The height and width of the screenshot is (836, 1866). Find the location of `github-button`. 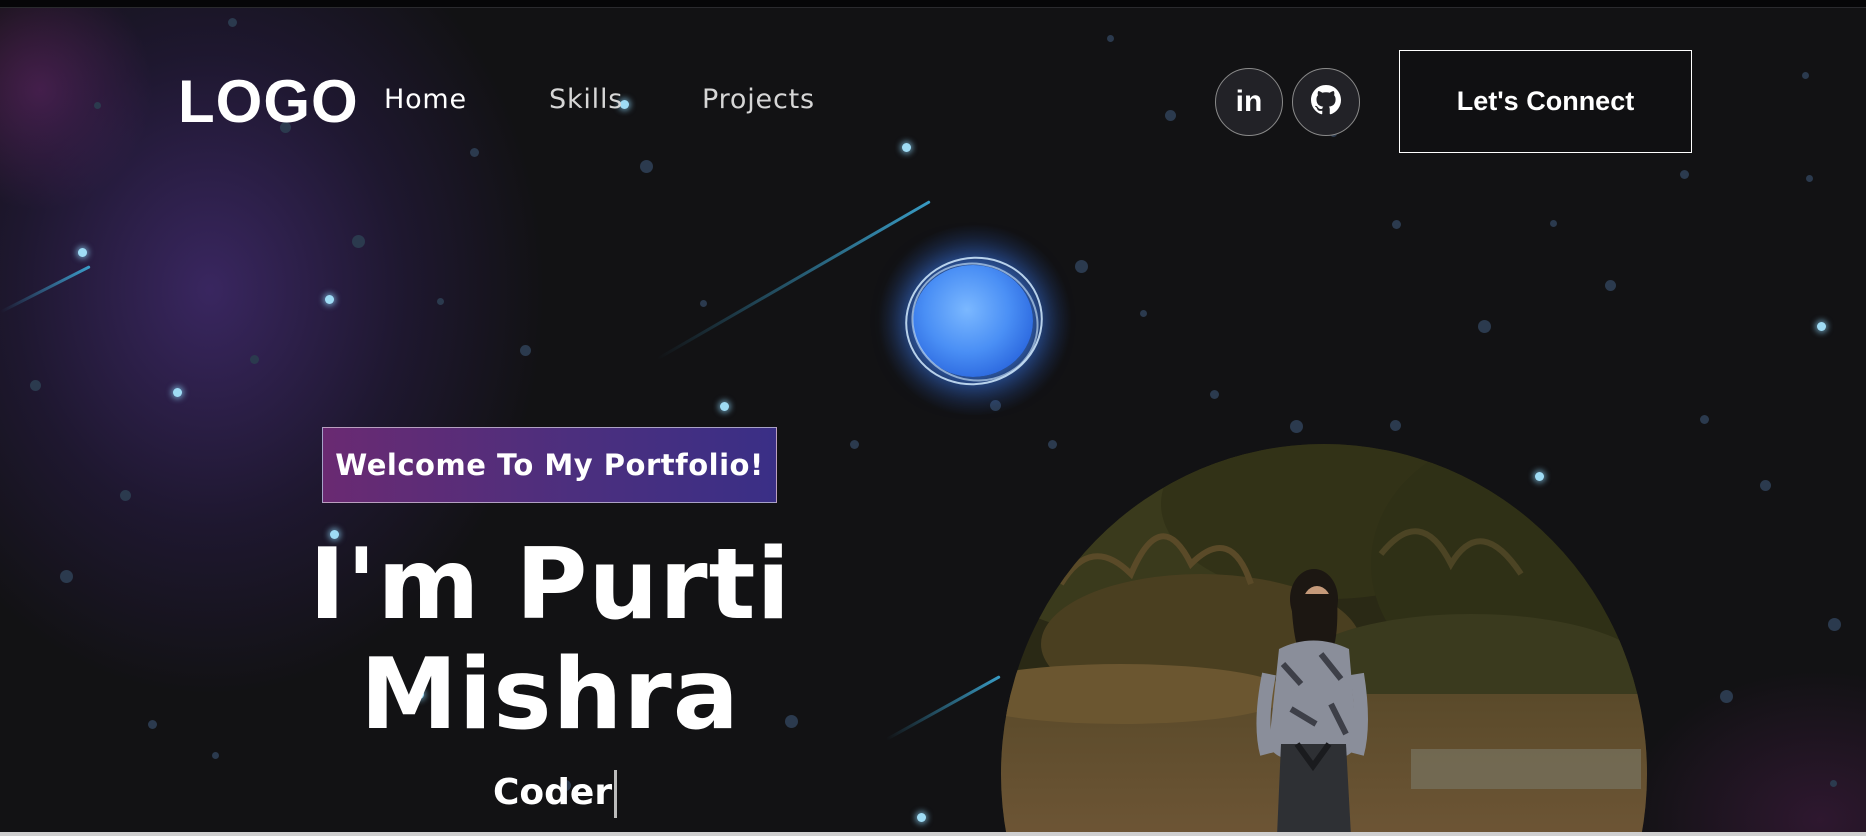

github-button is located at coordinates (1326, 102).